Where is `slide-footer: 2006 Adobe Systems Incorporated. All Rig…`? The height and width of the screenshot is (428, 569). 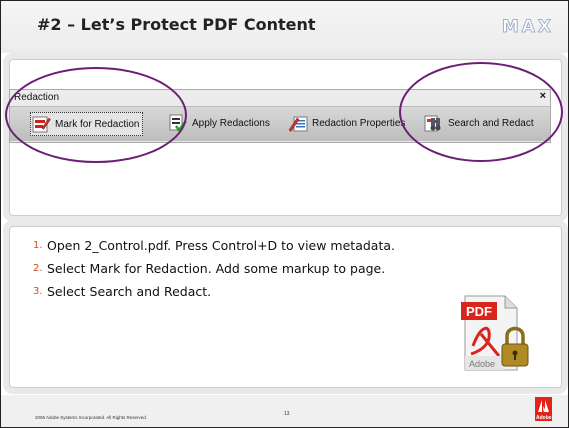 slide-footer: 2006 Adobe Systems Incorporated. All Rig… is located at coordinates (284, 411).